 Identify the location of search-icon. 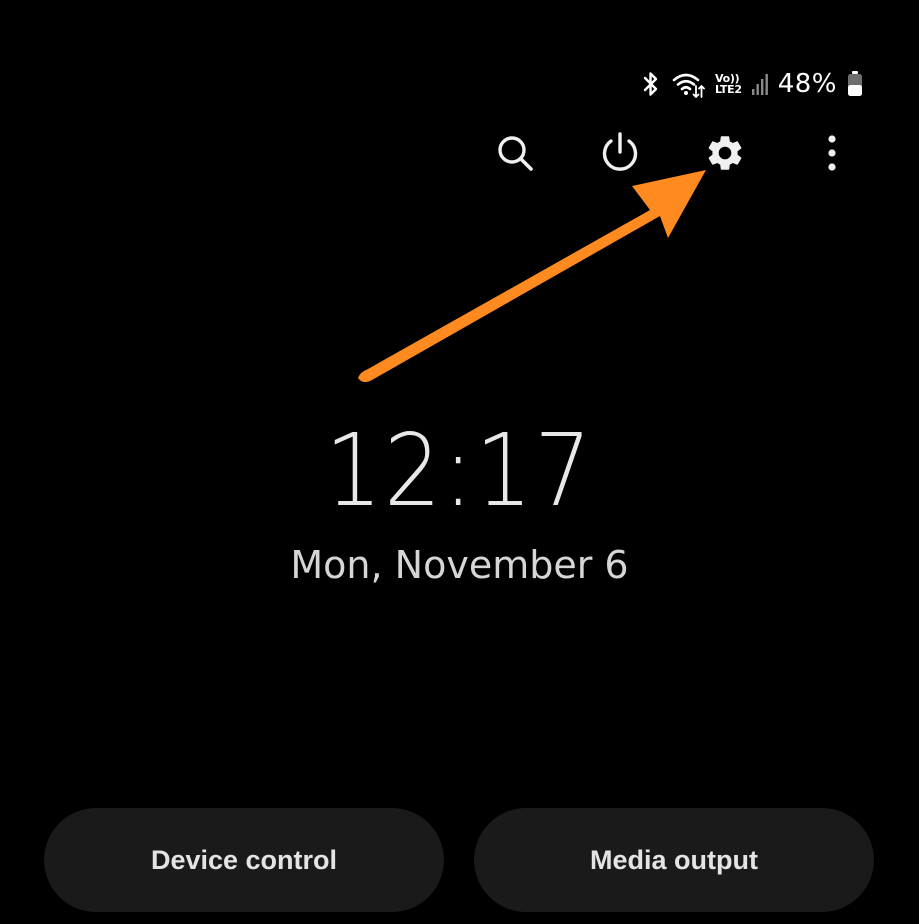
(515, 153).